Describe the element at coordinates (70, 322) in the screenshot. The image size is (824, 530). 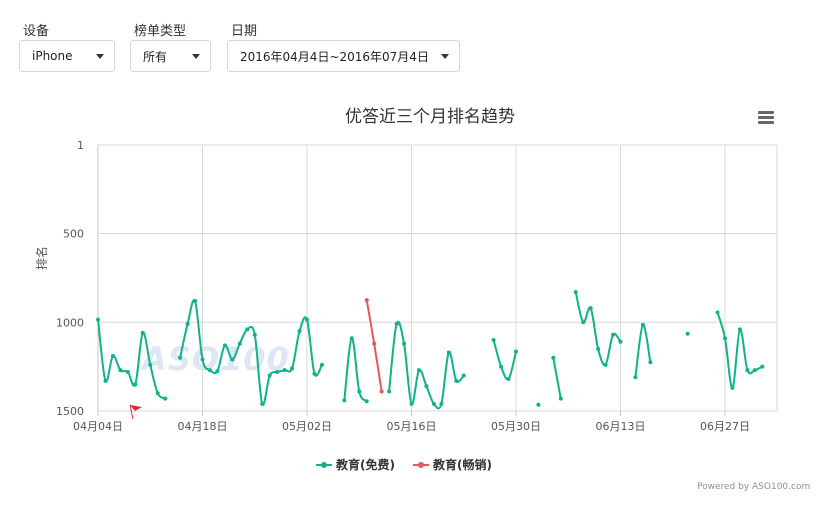
I see `y-tick-label: 1000` at that location.